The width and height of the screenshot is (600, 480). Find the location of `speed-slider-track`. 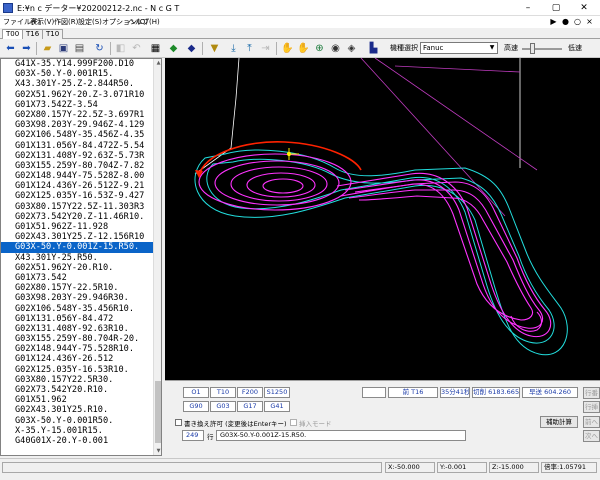

speed-slider-track is located at coordinates (542, 49).